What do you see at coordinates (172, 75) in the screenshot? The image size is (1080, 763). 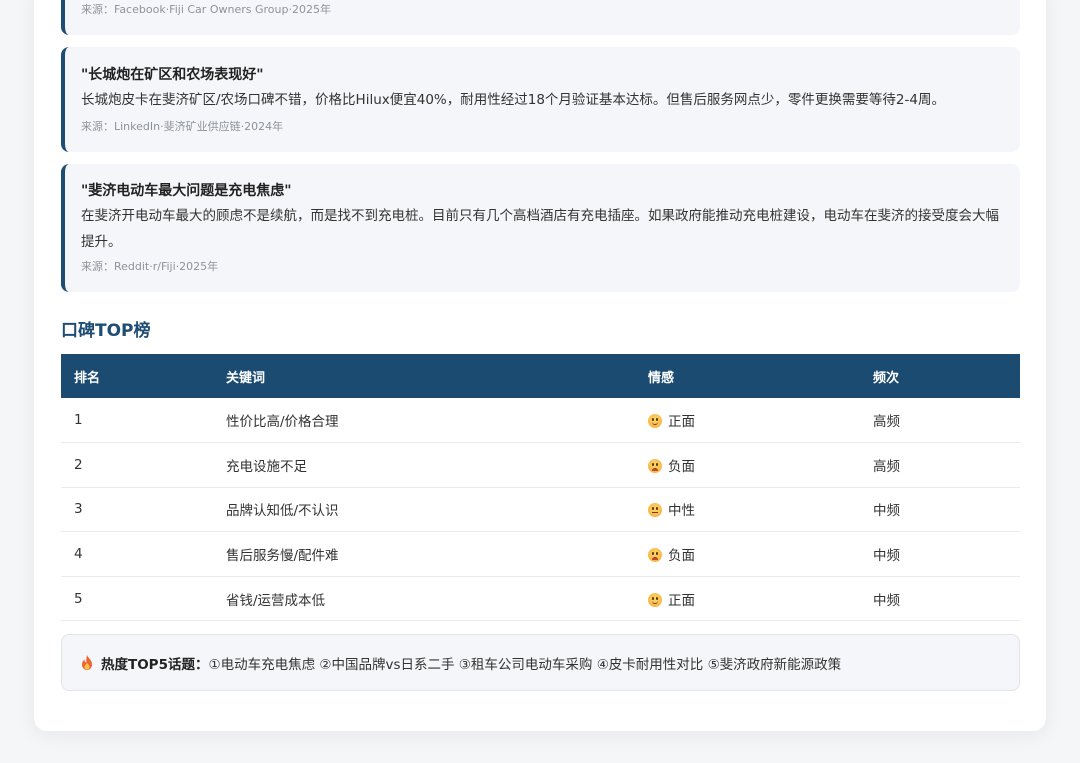 I see `quote-title: "长城炮在矿区和农场表现好"` at bounding box center [172, 75].